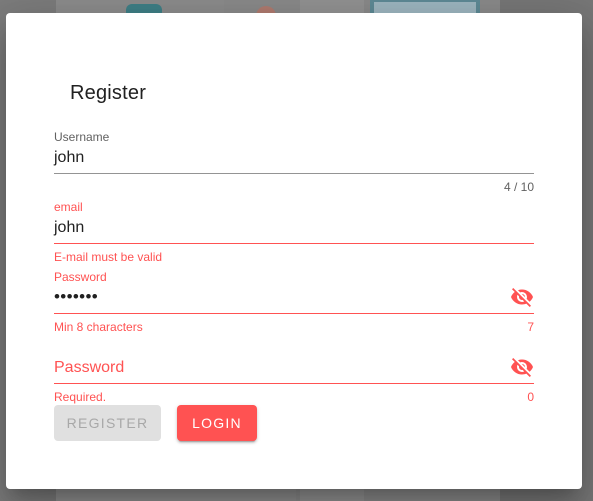  Describe the element at coordinates (294, 313) in the screenshot. I see `password-underline` at that location.